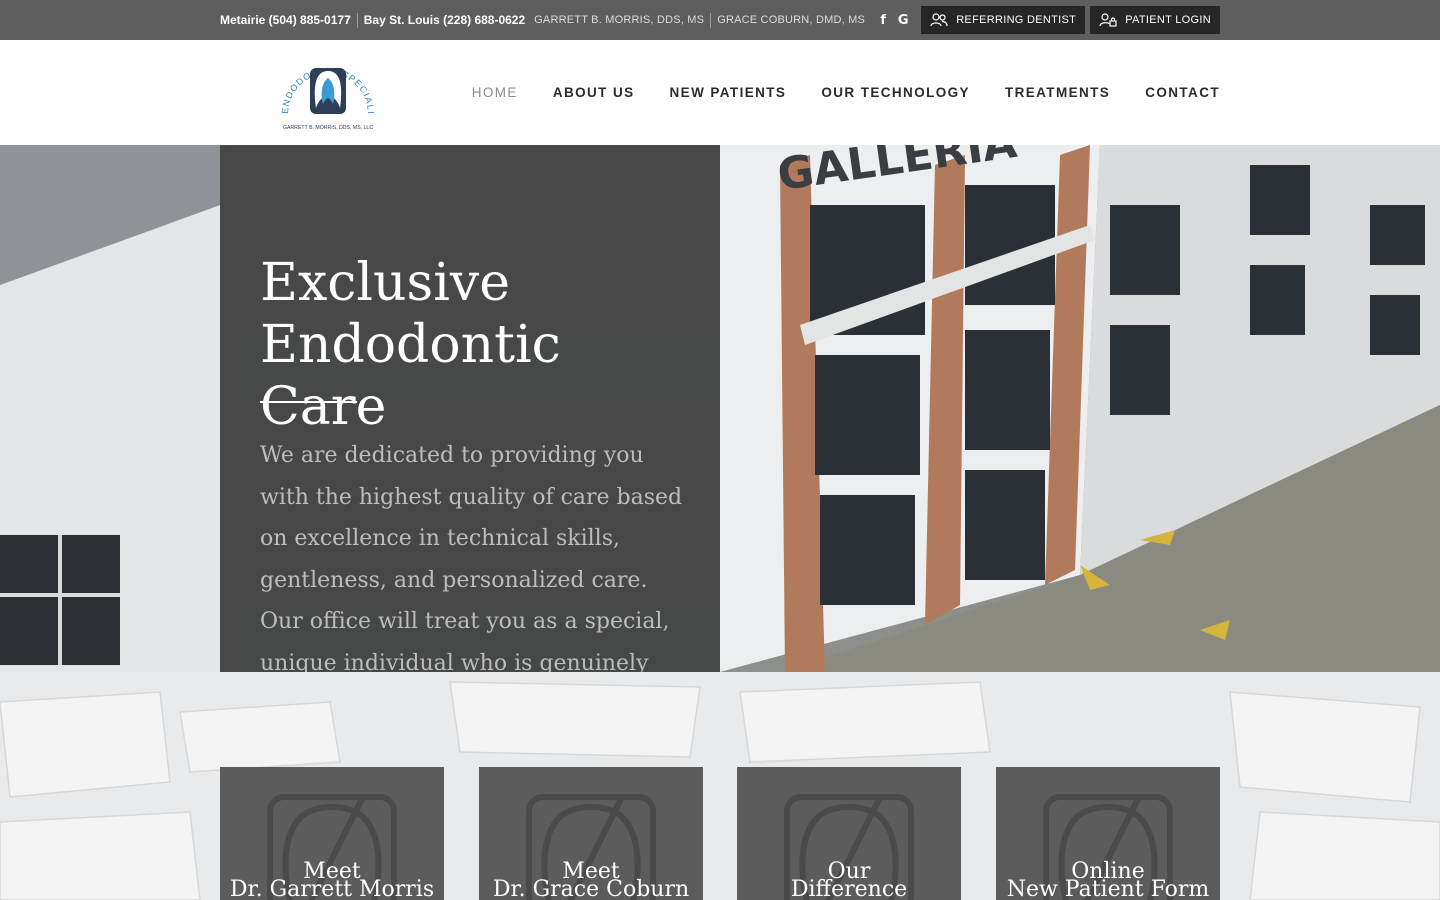 The height and width of the screenshot is (900, 1440). I want to click on card-label: Meet Dr. Garrett Morris, so click(332, 879).